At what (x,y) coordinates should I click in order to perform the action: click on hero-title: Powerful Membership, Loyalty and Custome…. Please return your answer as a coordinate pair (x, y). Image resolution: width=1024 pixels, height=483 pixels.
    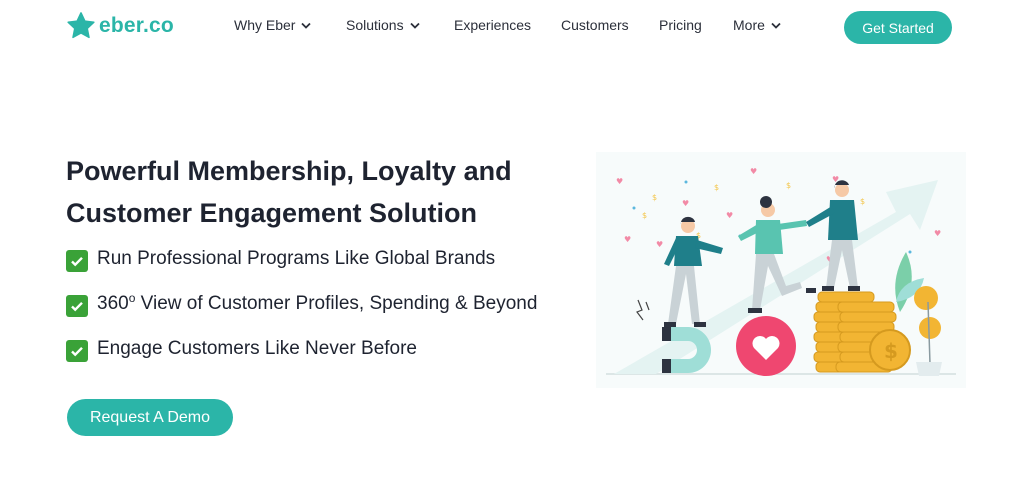
    Looking at the image, I should click on (326, 192).